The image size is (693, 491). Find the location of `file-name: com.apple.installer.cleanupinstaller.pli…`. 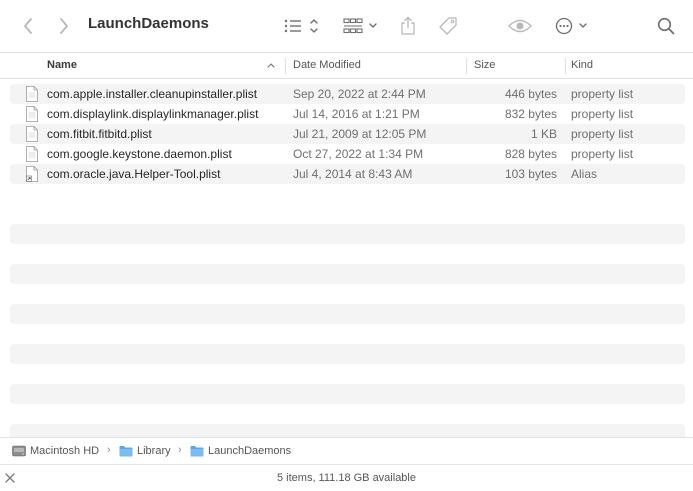

file-name: com.apple.installer.cleanupinstaller.pli… is located at coordinates (152, 94).